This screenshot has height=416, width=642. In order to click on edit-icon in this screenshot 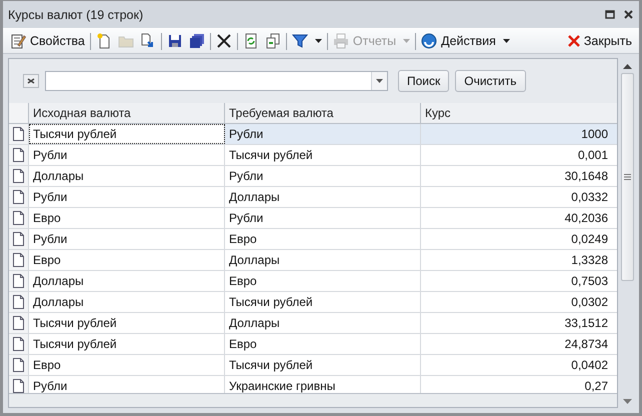, I will do `click(18, 41)`.